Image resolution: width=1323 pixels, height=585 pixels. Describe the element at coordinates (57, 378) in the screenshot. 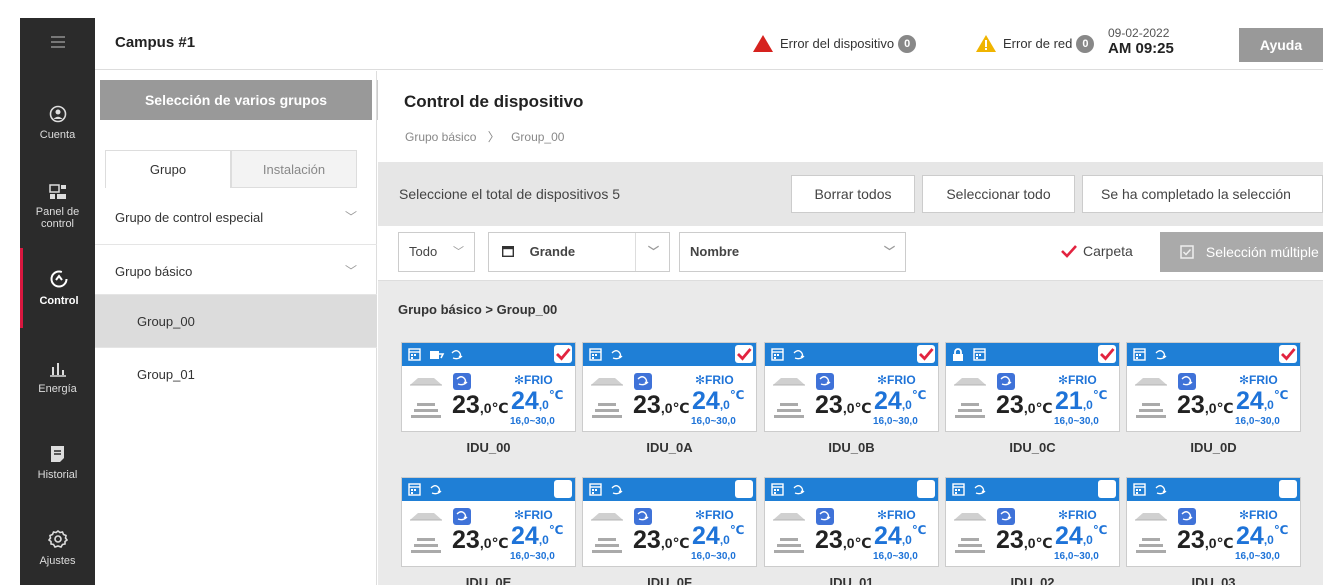

I see `nav-item-energia: Energía` at that location.